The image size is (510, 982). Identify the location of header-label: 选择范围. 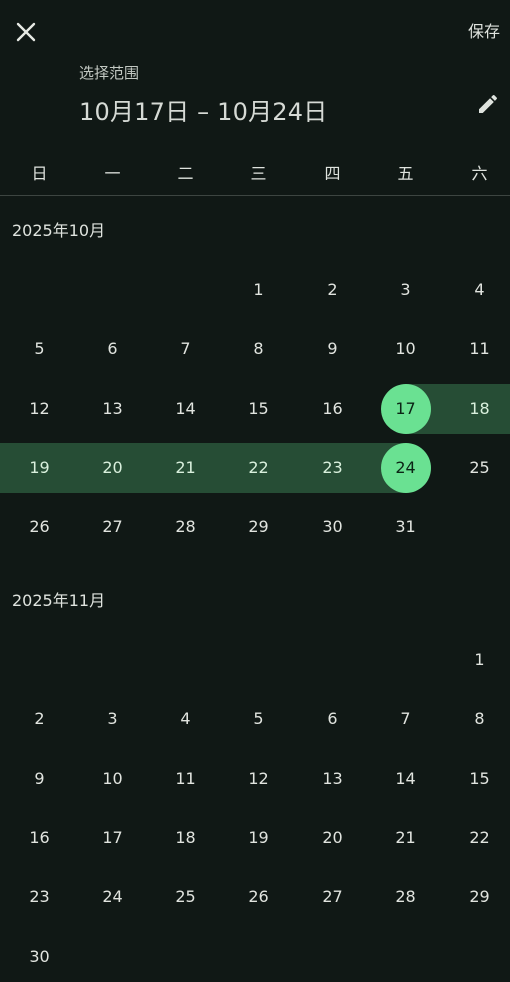
(109, 72).